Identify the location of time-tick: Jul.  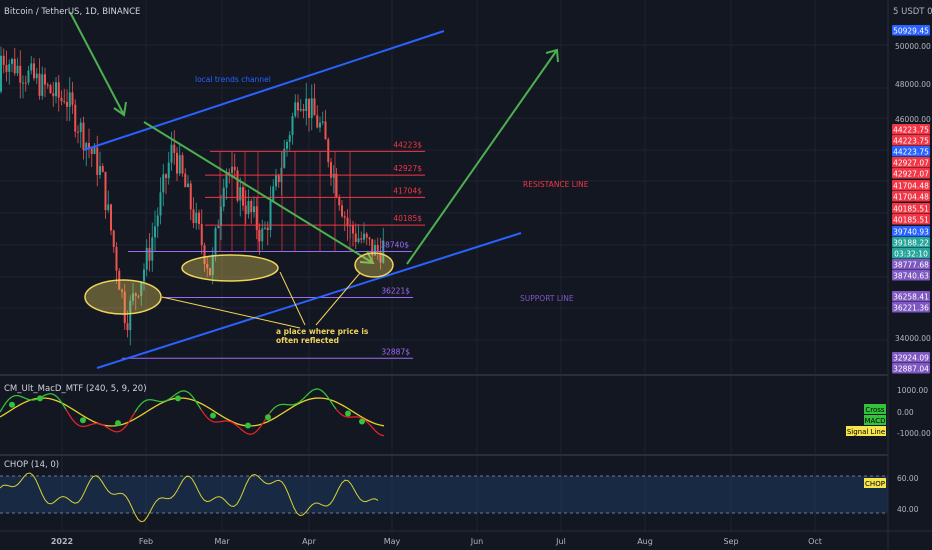
(560, 541).